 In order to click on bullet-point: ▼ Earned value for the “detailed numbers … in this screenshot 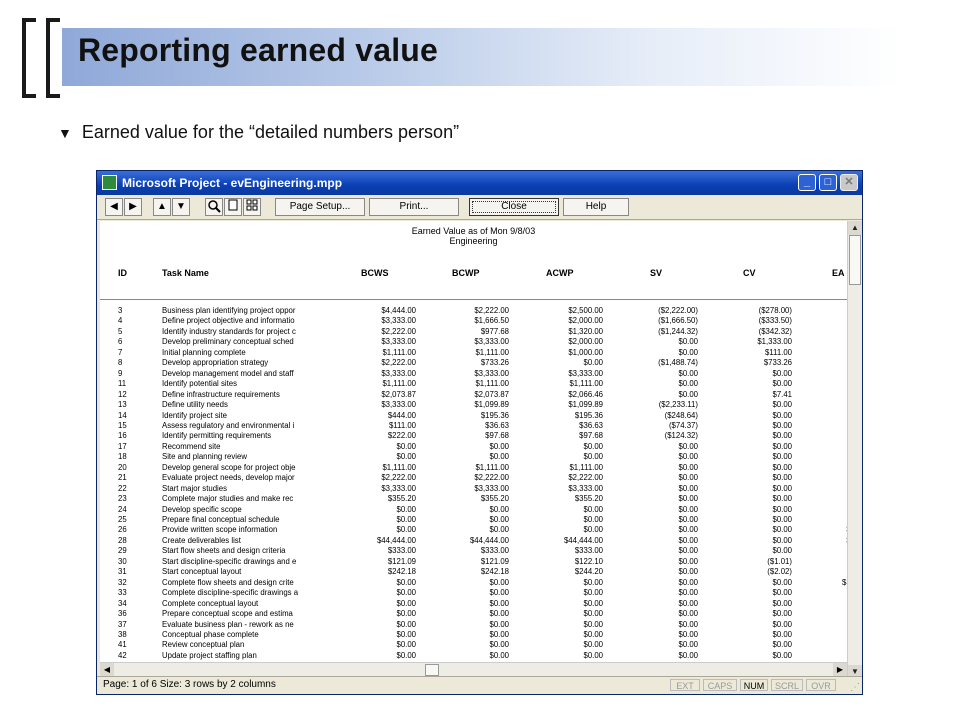, I will do `click(258, 132)`.